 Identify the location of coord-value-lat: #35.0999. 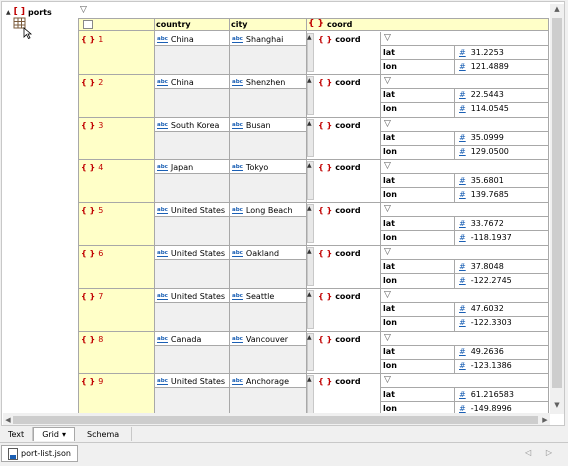
(481, 138).